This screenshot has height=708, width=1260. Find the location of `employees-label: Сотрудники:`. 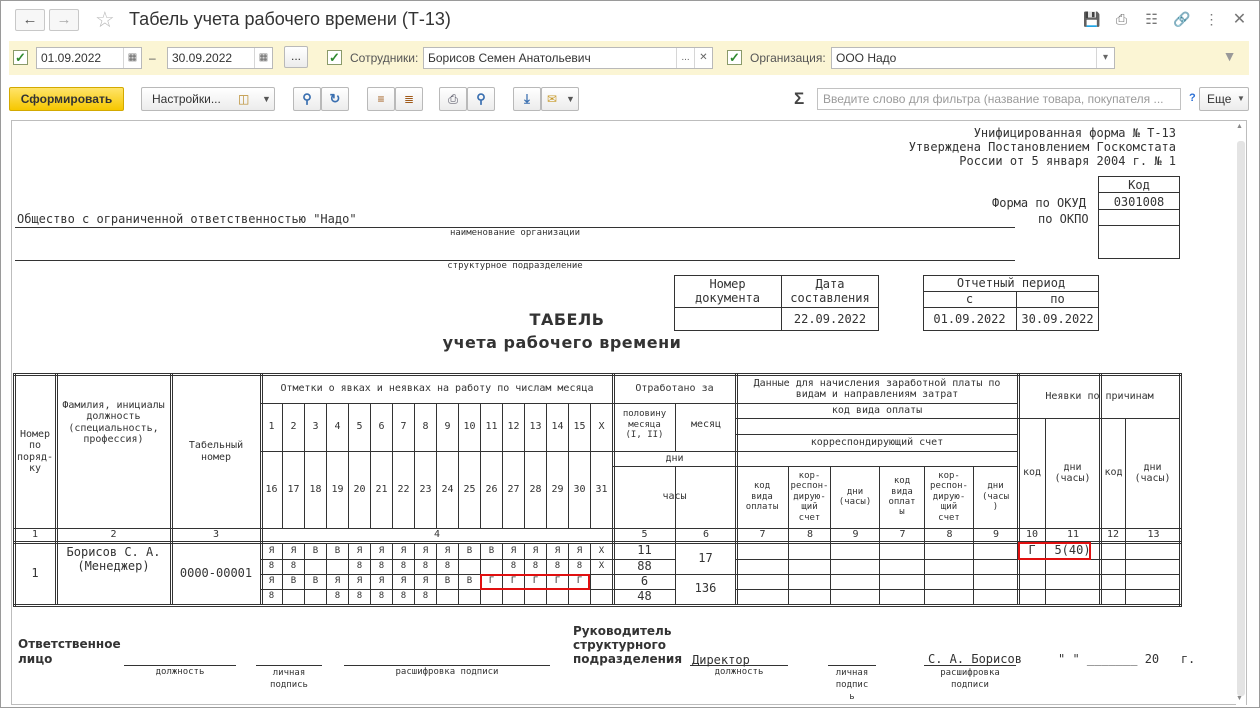

employees-label: Сотрудники: is located at coordinates (384, 58).